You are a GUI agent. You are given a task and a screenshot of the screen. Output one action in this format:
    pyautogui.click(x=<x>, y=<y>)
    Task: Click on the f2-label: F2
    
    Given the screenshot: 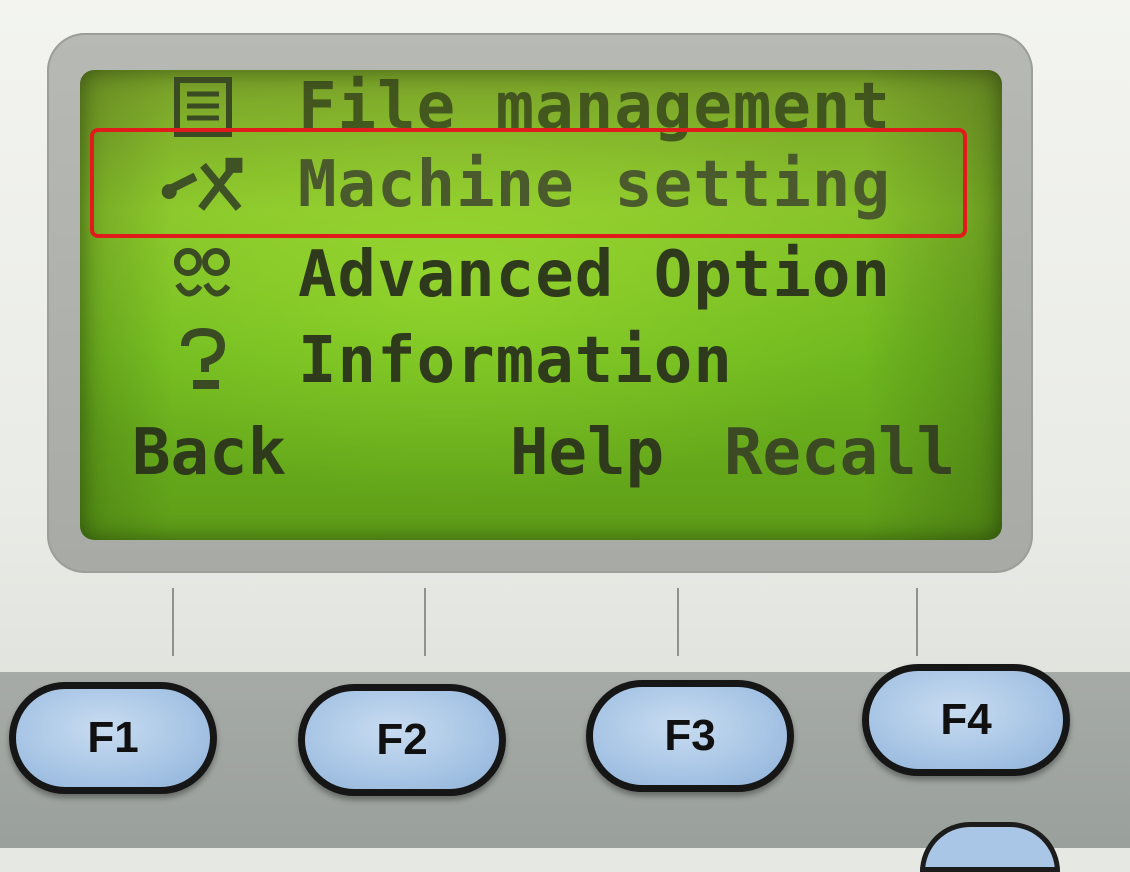 What is the action you would take?
    pyautogui.click(x=402, y=739)
    